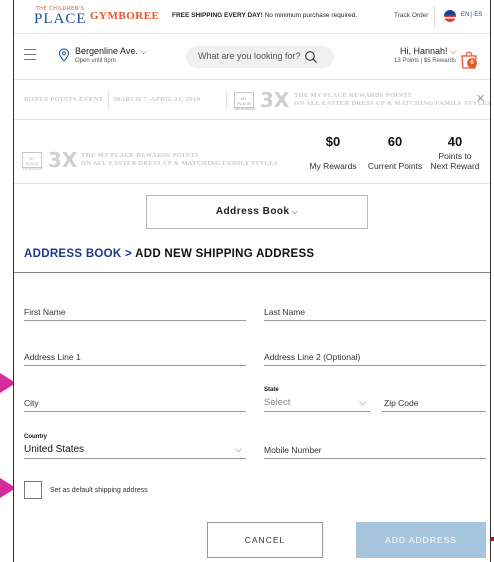 Image resolution: width=494 pixels, height=562 pixels. What do you see at coordinates (401, 403) in the screenshot?
I see `zip-code-placeholder: Zip Code` at bounding box center [401, 403].